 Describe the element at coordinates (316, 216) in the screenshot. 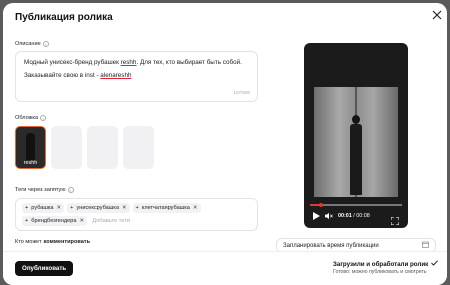

I see `play-icon` at that location.